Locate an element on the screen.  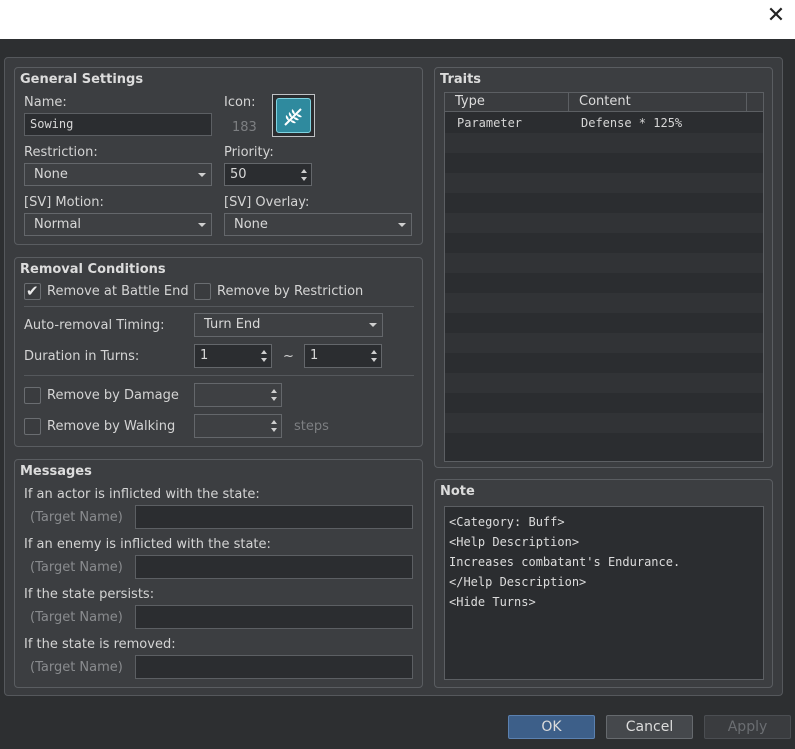
trait-type-cell: Parameter is located at coordinates (490, 123).